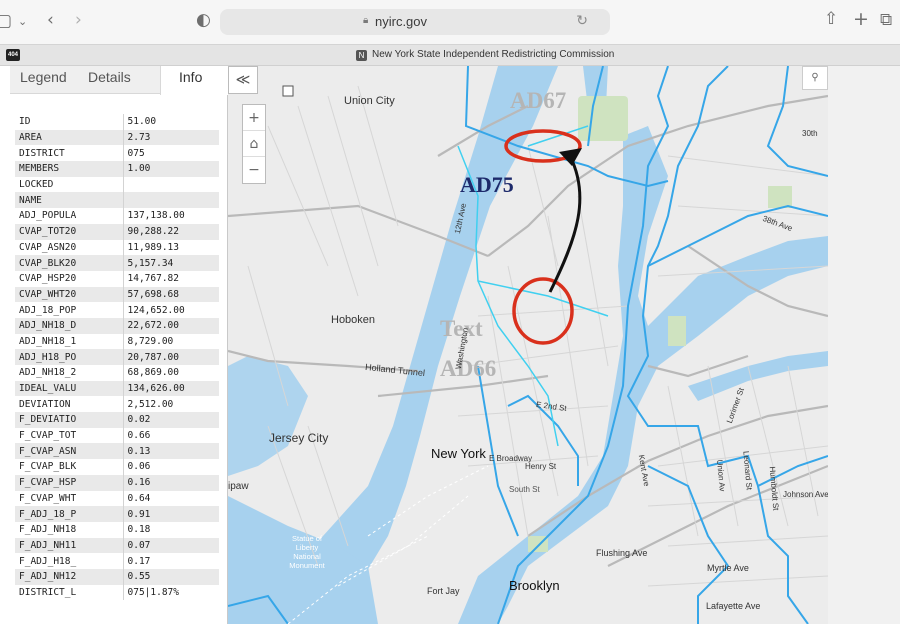  I want to click on attribute-value: 0.16, so click(170, 482).